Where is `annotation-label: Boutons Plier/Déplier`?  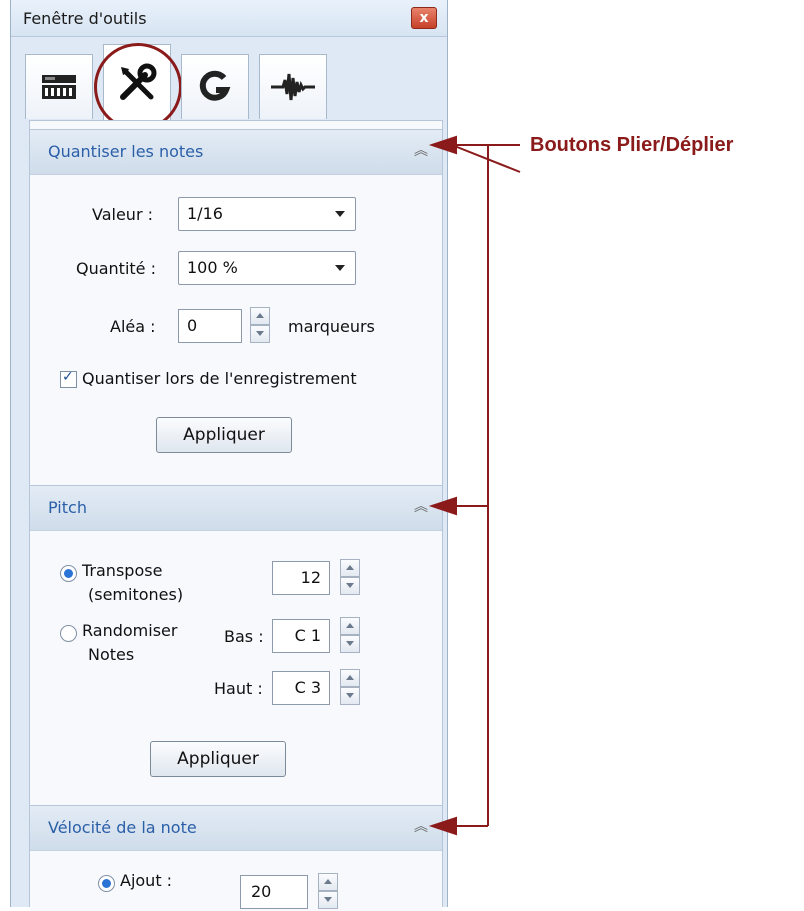 annotation-label: Boutons Plier/Déplier is located at coordinates (632, 145).